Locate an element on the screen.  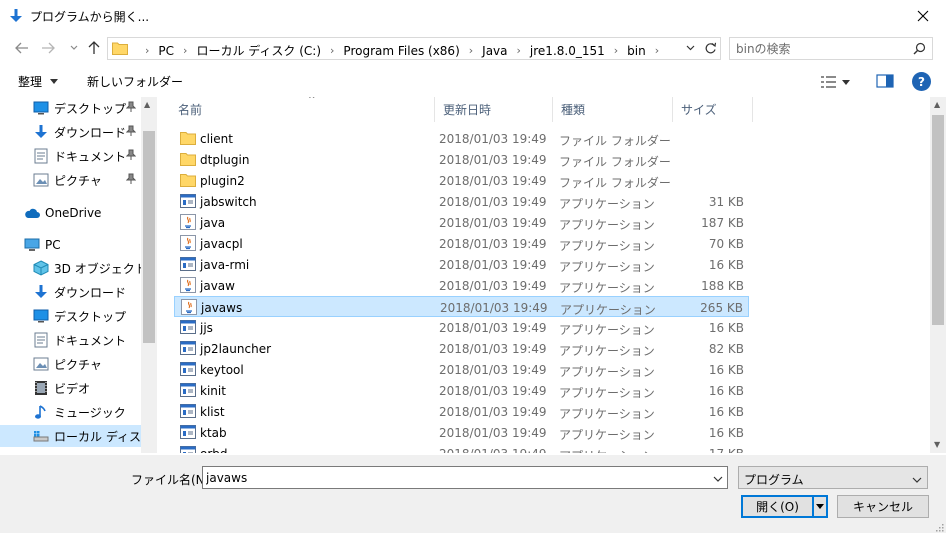
search-input is located at coordinates (821, 49).